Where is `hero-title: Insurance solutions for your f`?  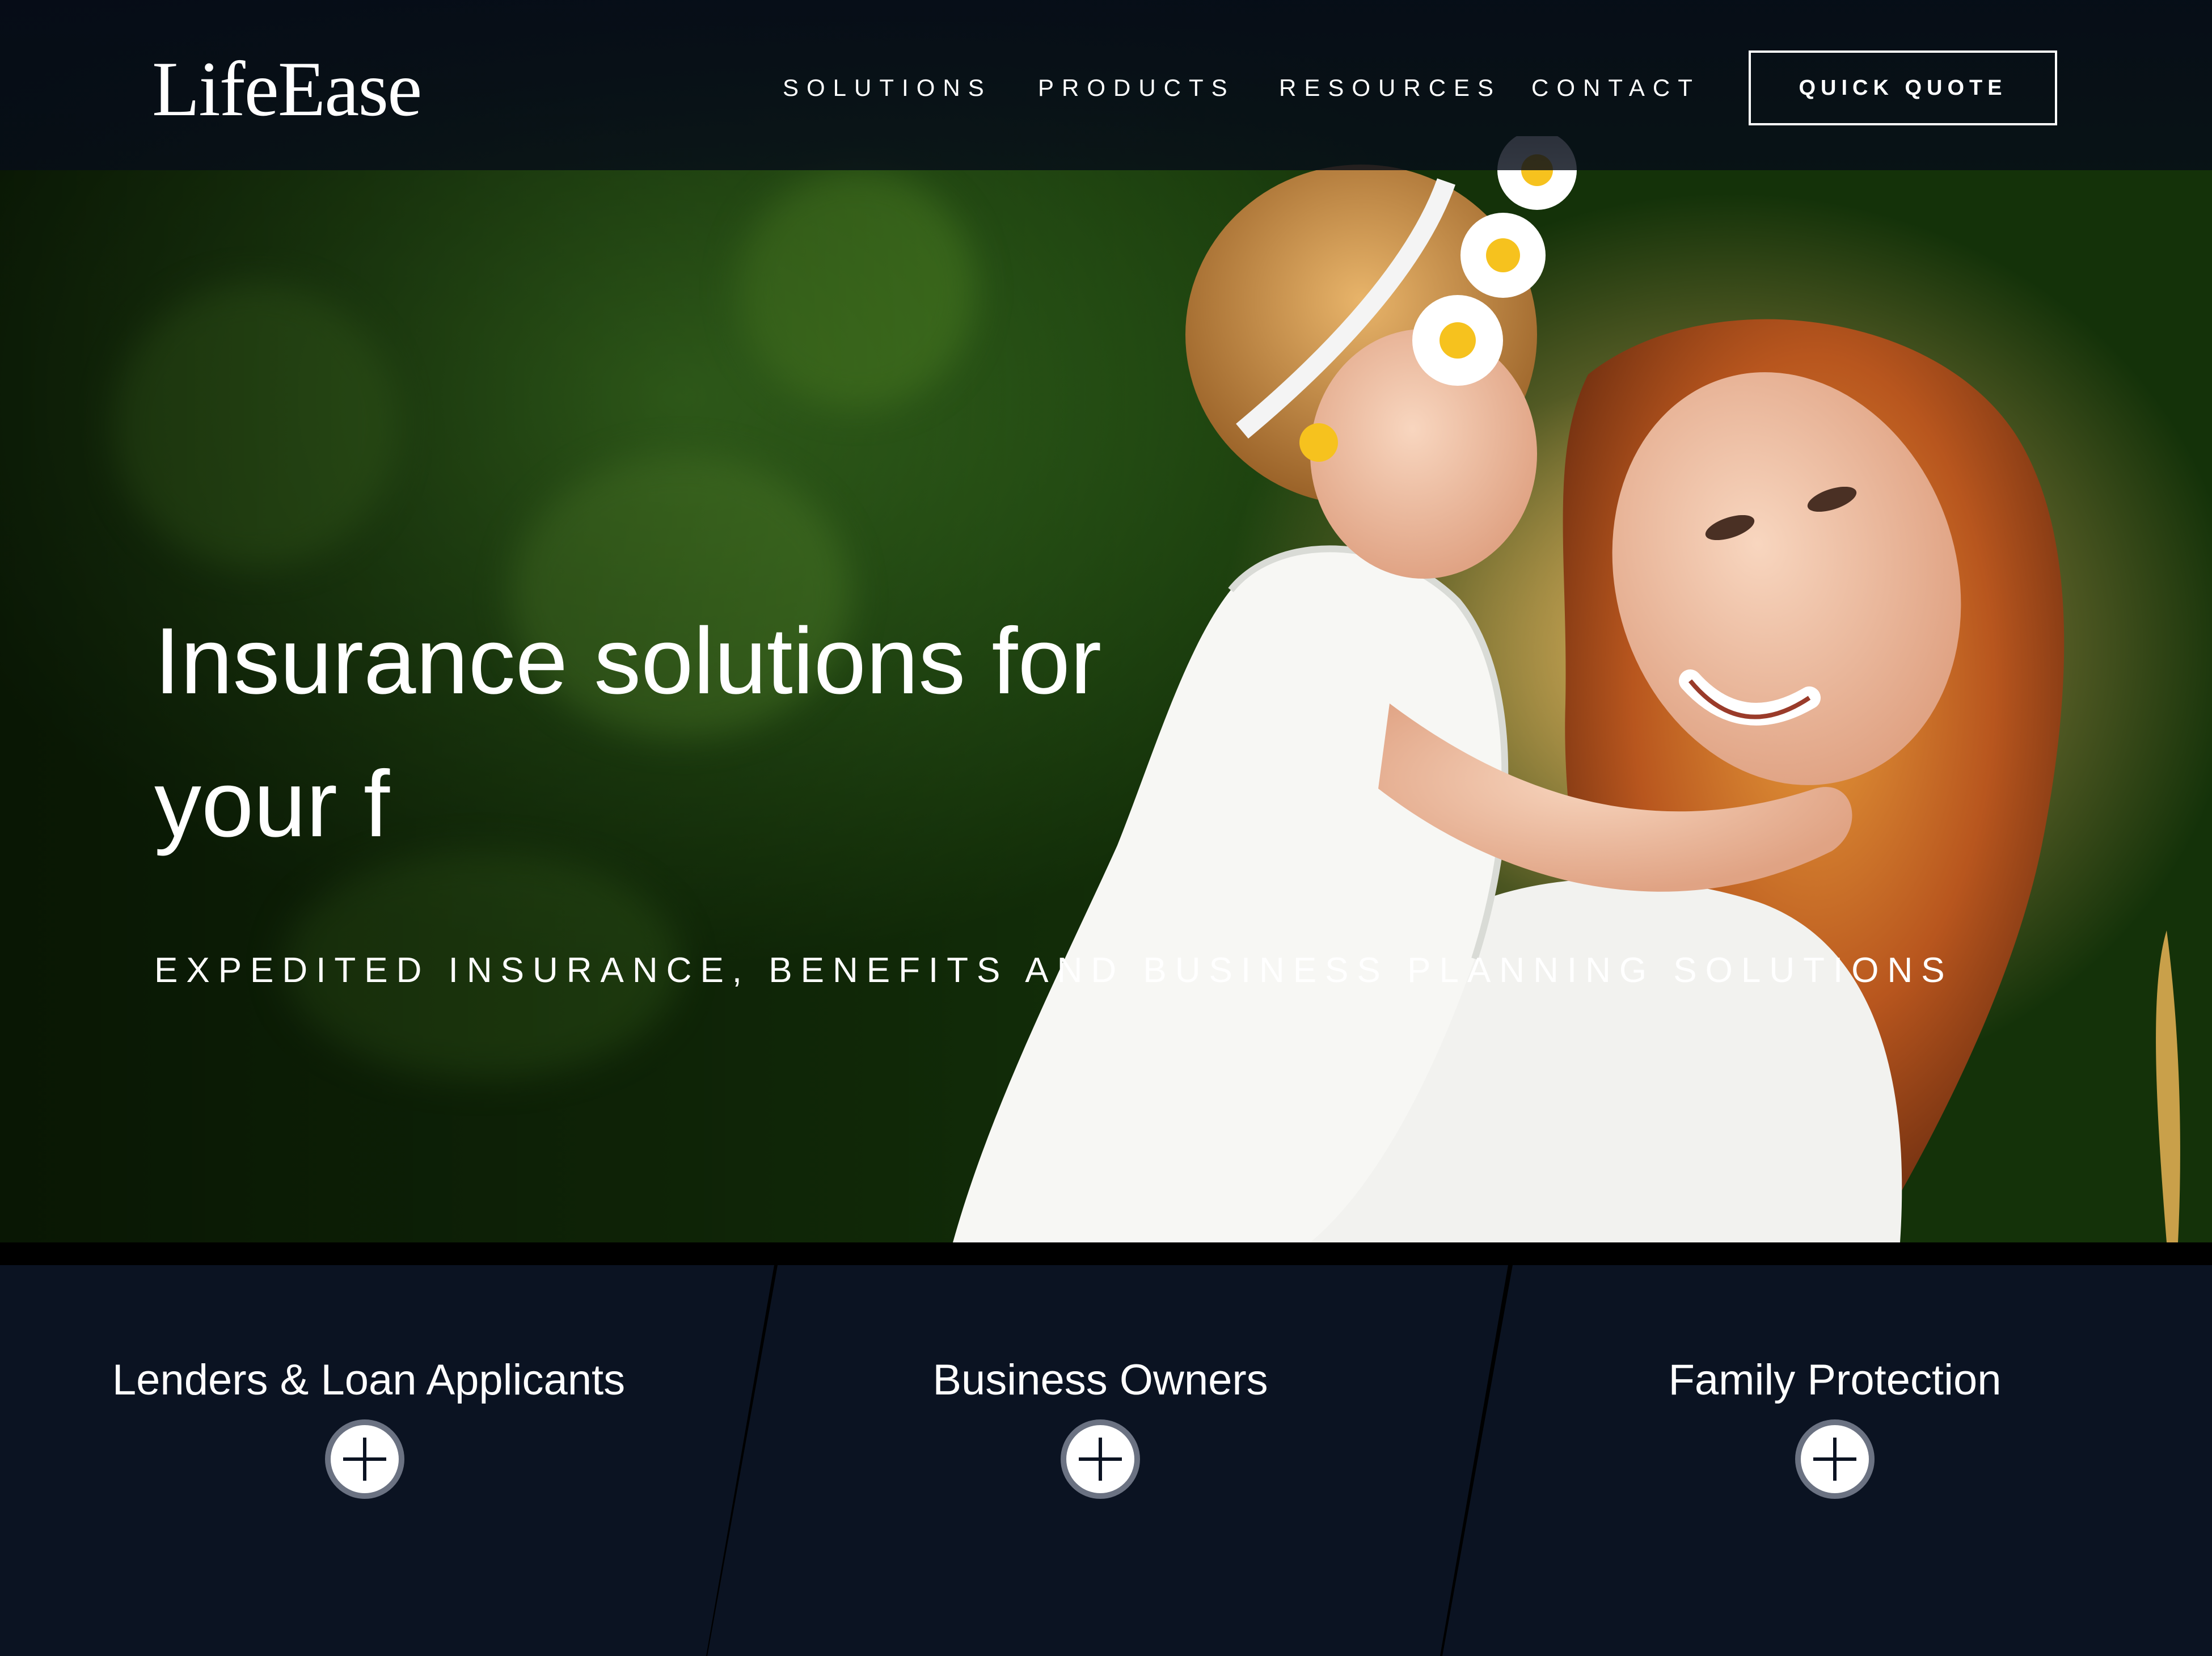 hero-title: Insurance solutions for your f is located at coordinates (628, 733).